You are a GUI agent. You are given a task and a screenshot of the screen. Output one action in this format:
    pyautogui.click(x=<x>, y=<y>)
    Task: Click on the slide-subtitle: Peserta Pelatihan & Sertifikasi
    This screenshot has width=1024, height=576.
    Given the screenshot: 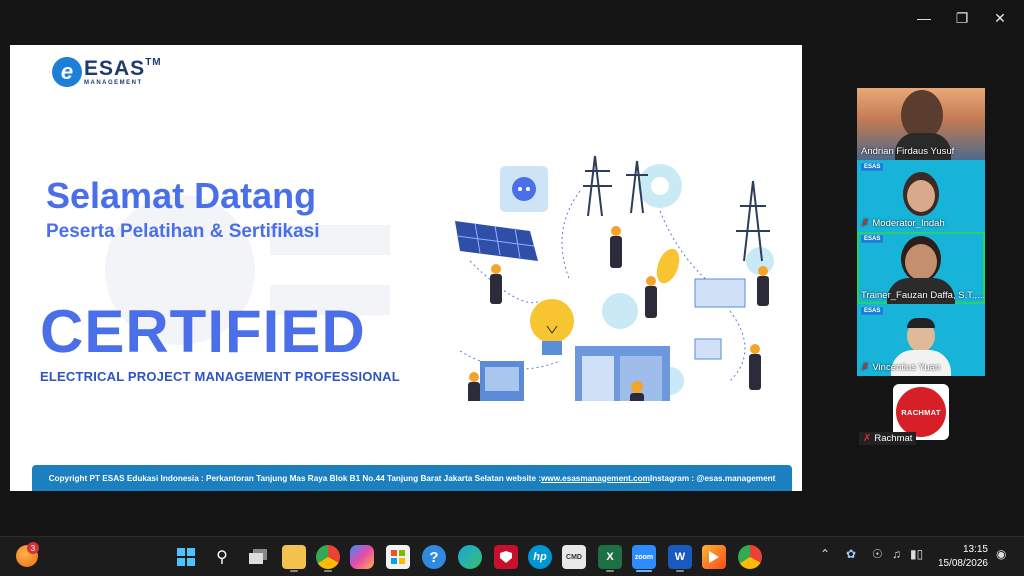 What is the action you would take?
    pyautogui.click(x=183, y=231)
    